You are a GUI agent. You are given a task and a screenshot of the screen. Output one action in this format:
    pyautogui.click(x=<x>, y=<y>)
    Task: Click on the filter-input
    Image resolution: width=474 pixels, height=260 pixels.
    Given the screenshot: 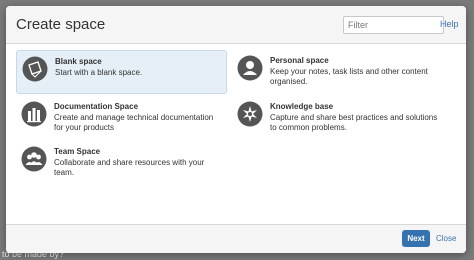 What is the action you would take?
    pyautogui.click(x=393, y=25)
    